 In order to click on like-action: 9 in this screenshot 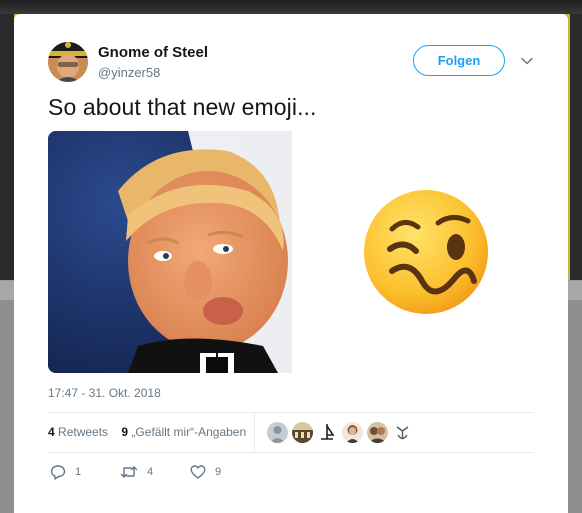, I will do `click(225, 472)`.